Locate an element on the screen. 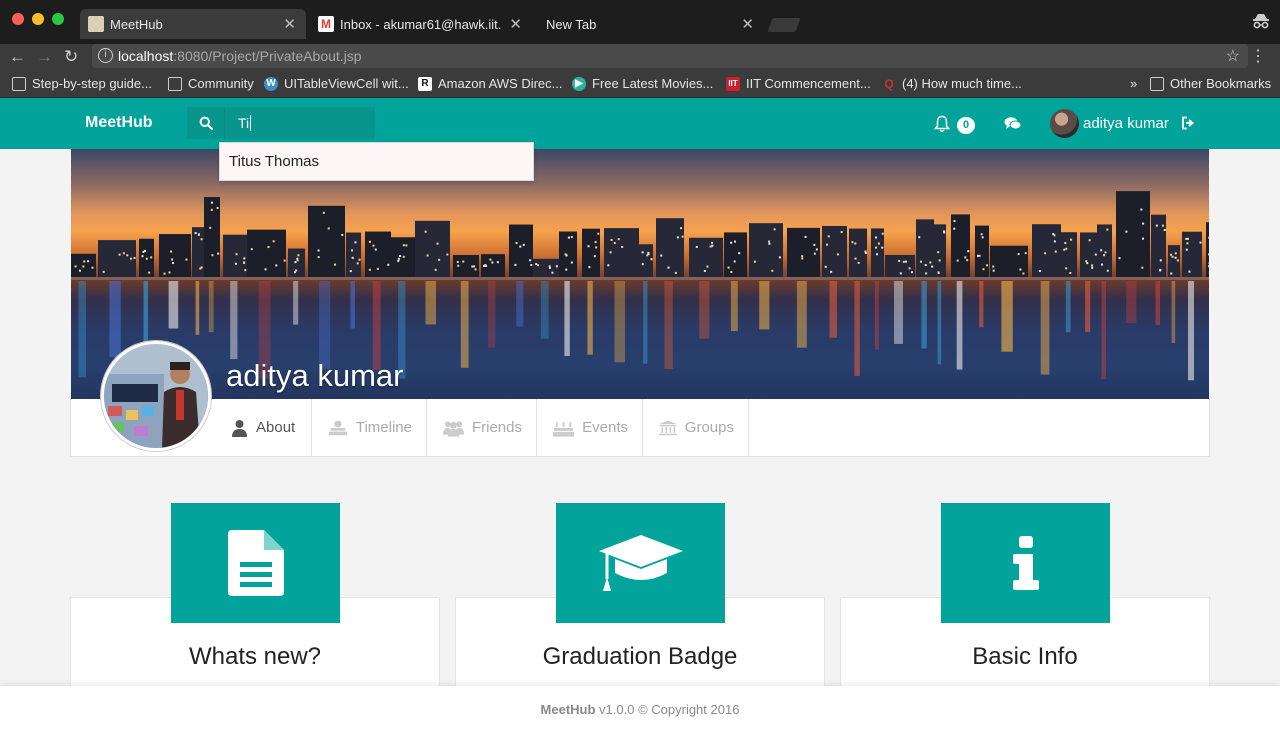 This screenshot has width=1280, height=735. friends-icon is located at coordinates (453, 428).